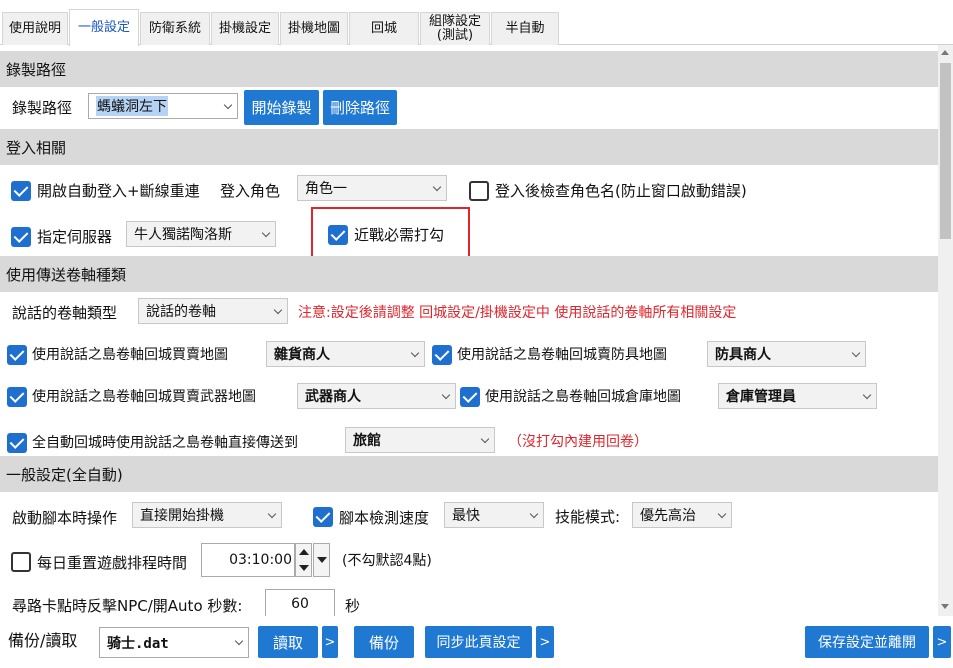  I want to click on check-role-name-label: 登入後檢查角色名(防止窗口啟動錯誤), so click(621, 191).